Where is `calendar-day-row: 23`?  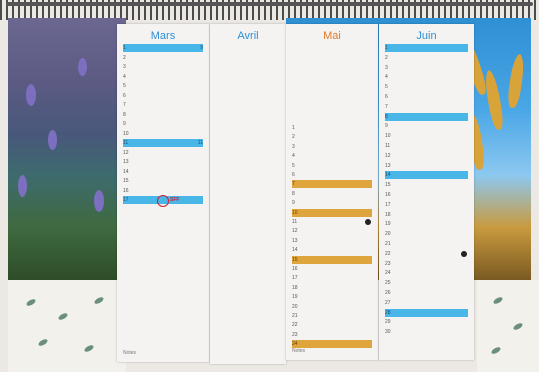 calendar-day-row: 23 is located at coordinates (426, 264).